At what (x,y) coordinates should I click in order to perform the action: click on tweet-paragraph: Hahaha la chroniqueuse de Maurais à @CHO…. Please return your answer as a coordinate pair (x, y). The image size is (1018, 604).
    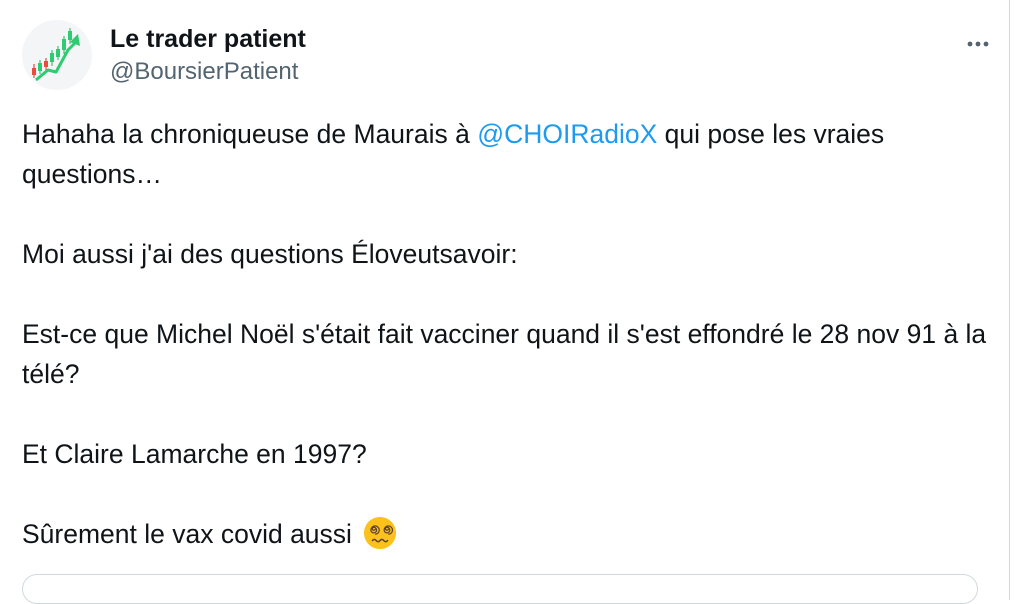
    Looking at the image, I should click on (507, 154).